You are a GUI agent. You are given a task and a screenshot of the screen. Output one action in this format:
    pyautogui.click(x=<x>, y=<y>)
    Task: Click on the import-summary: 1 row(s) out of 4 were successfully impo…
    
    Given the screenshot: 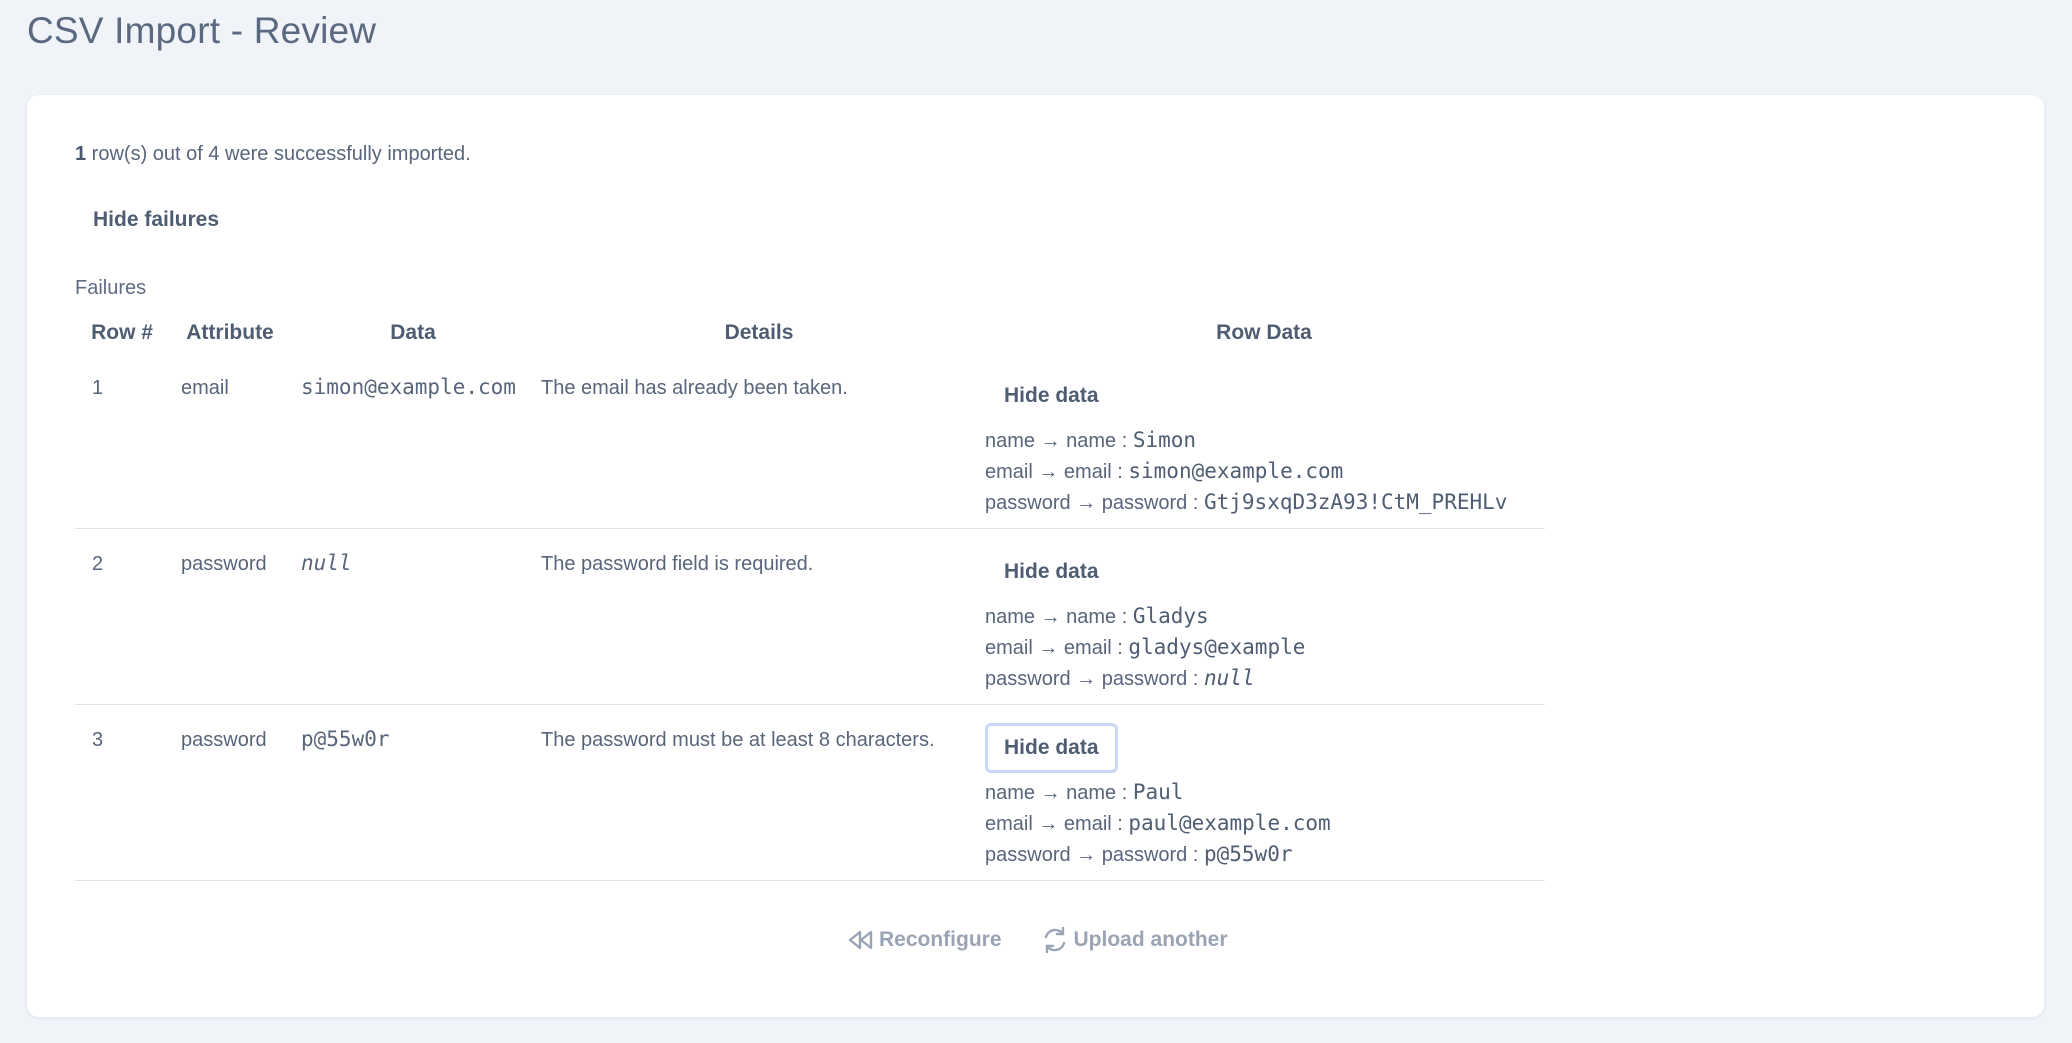 What is the action you would take?
    pyautogui.click(x=273, y=154)
    